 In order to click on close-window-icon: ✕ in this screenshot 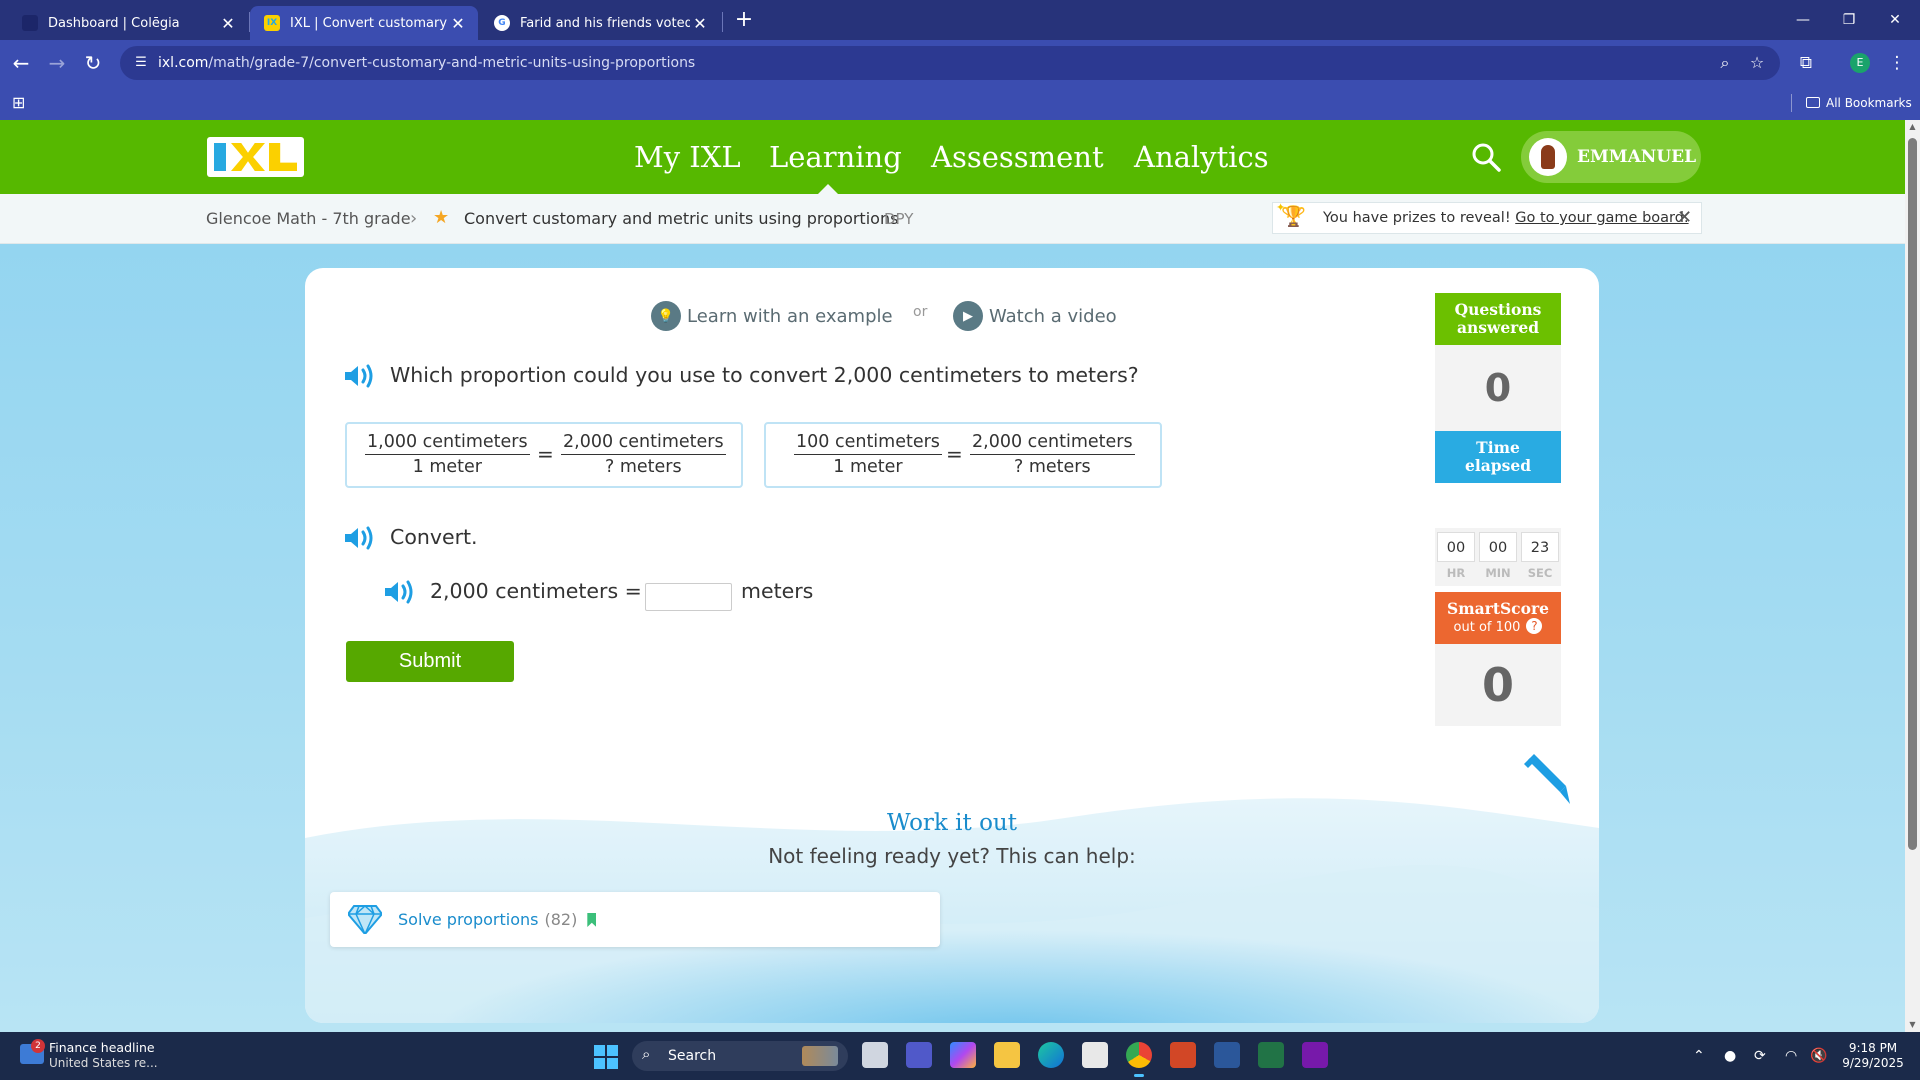, I will do `click(1895, 20)`.